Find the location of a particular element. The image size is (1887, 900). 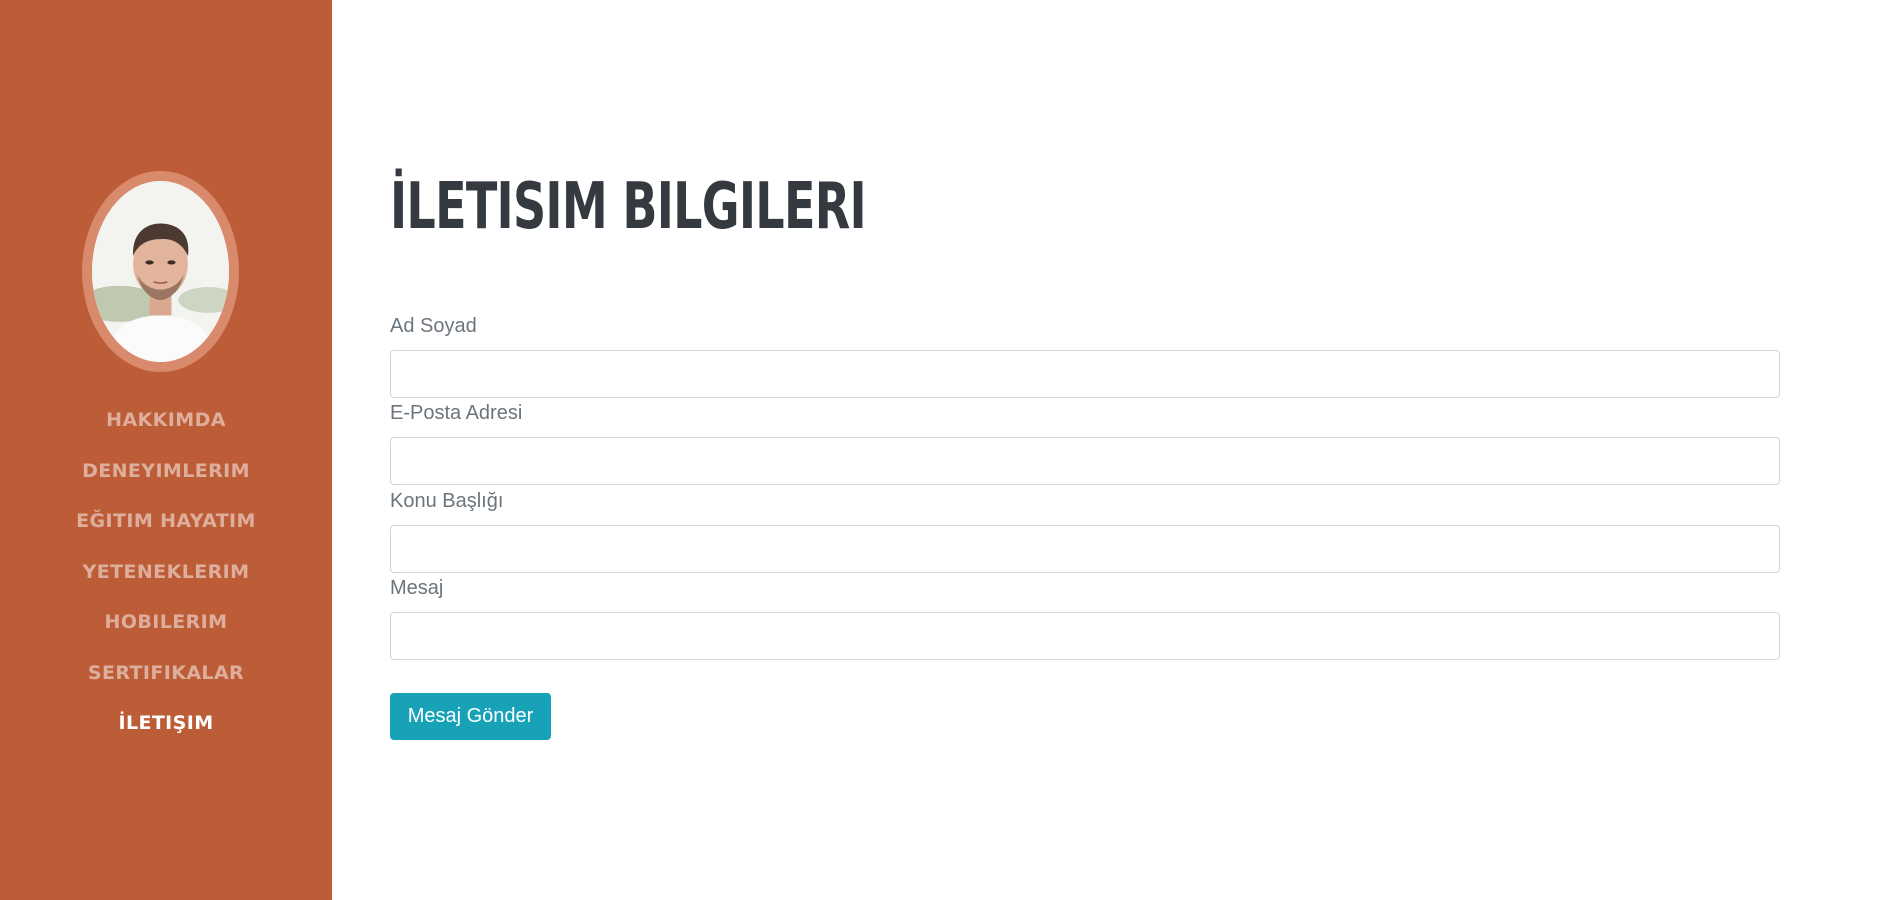

nav-link-yeteneklerim: YETENEKLERIM is located at coordinates (166, 572).